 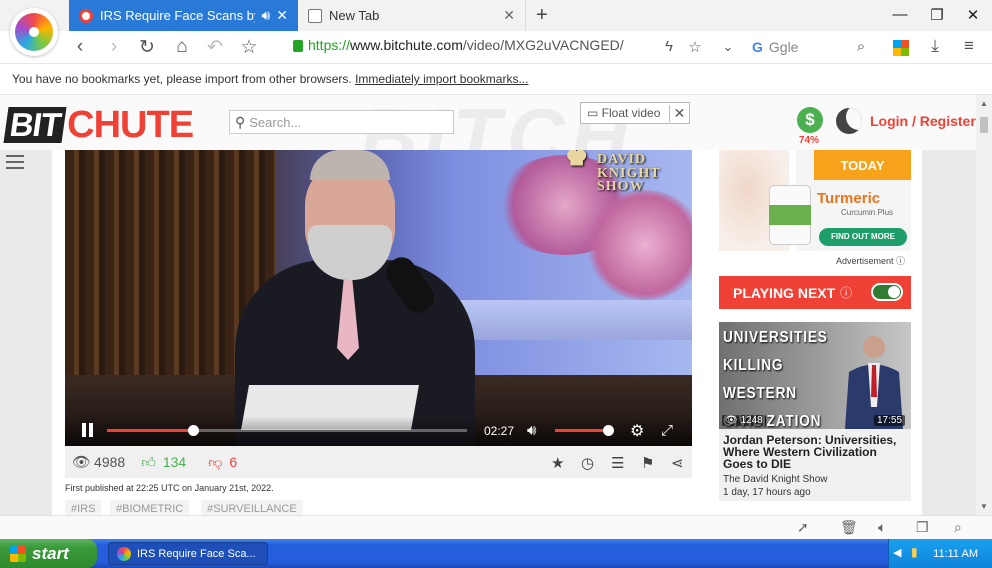 I want to click on favorite-star-icon: ★, so click(x=557, y=463).